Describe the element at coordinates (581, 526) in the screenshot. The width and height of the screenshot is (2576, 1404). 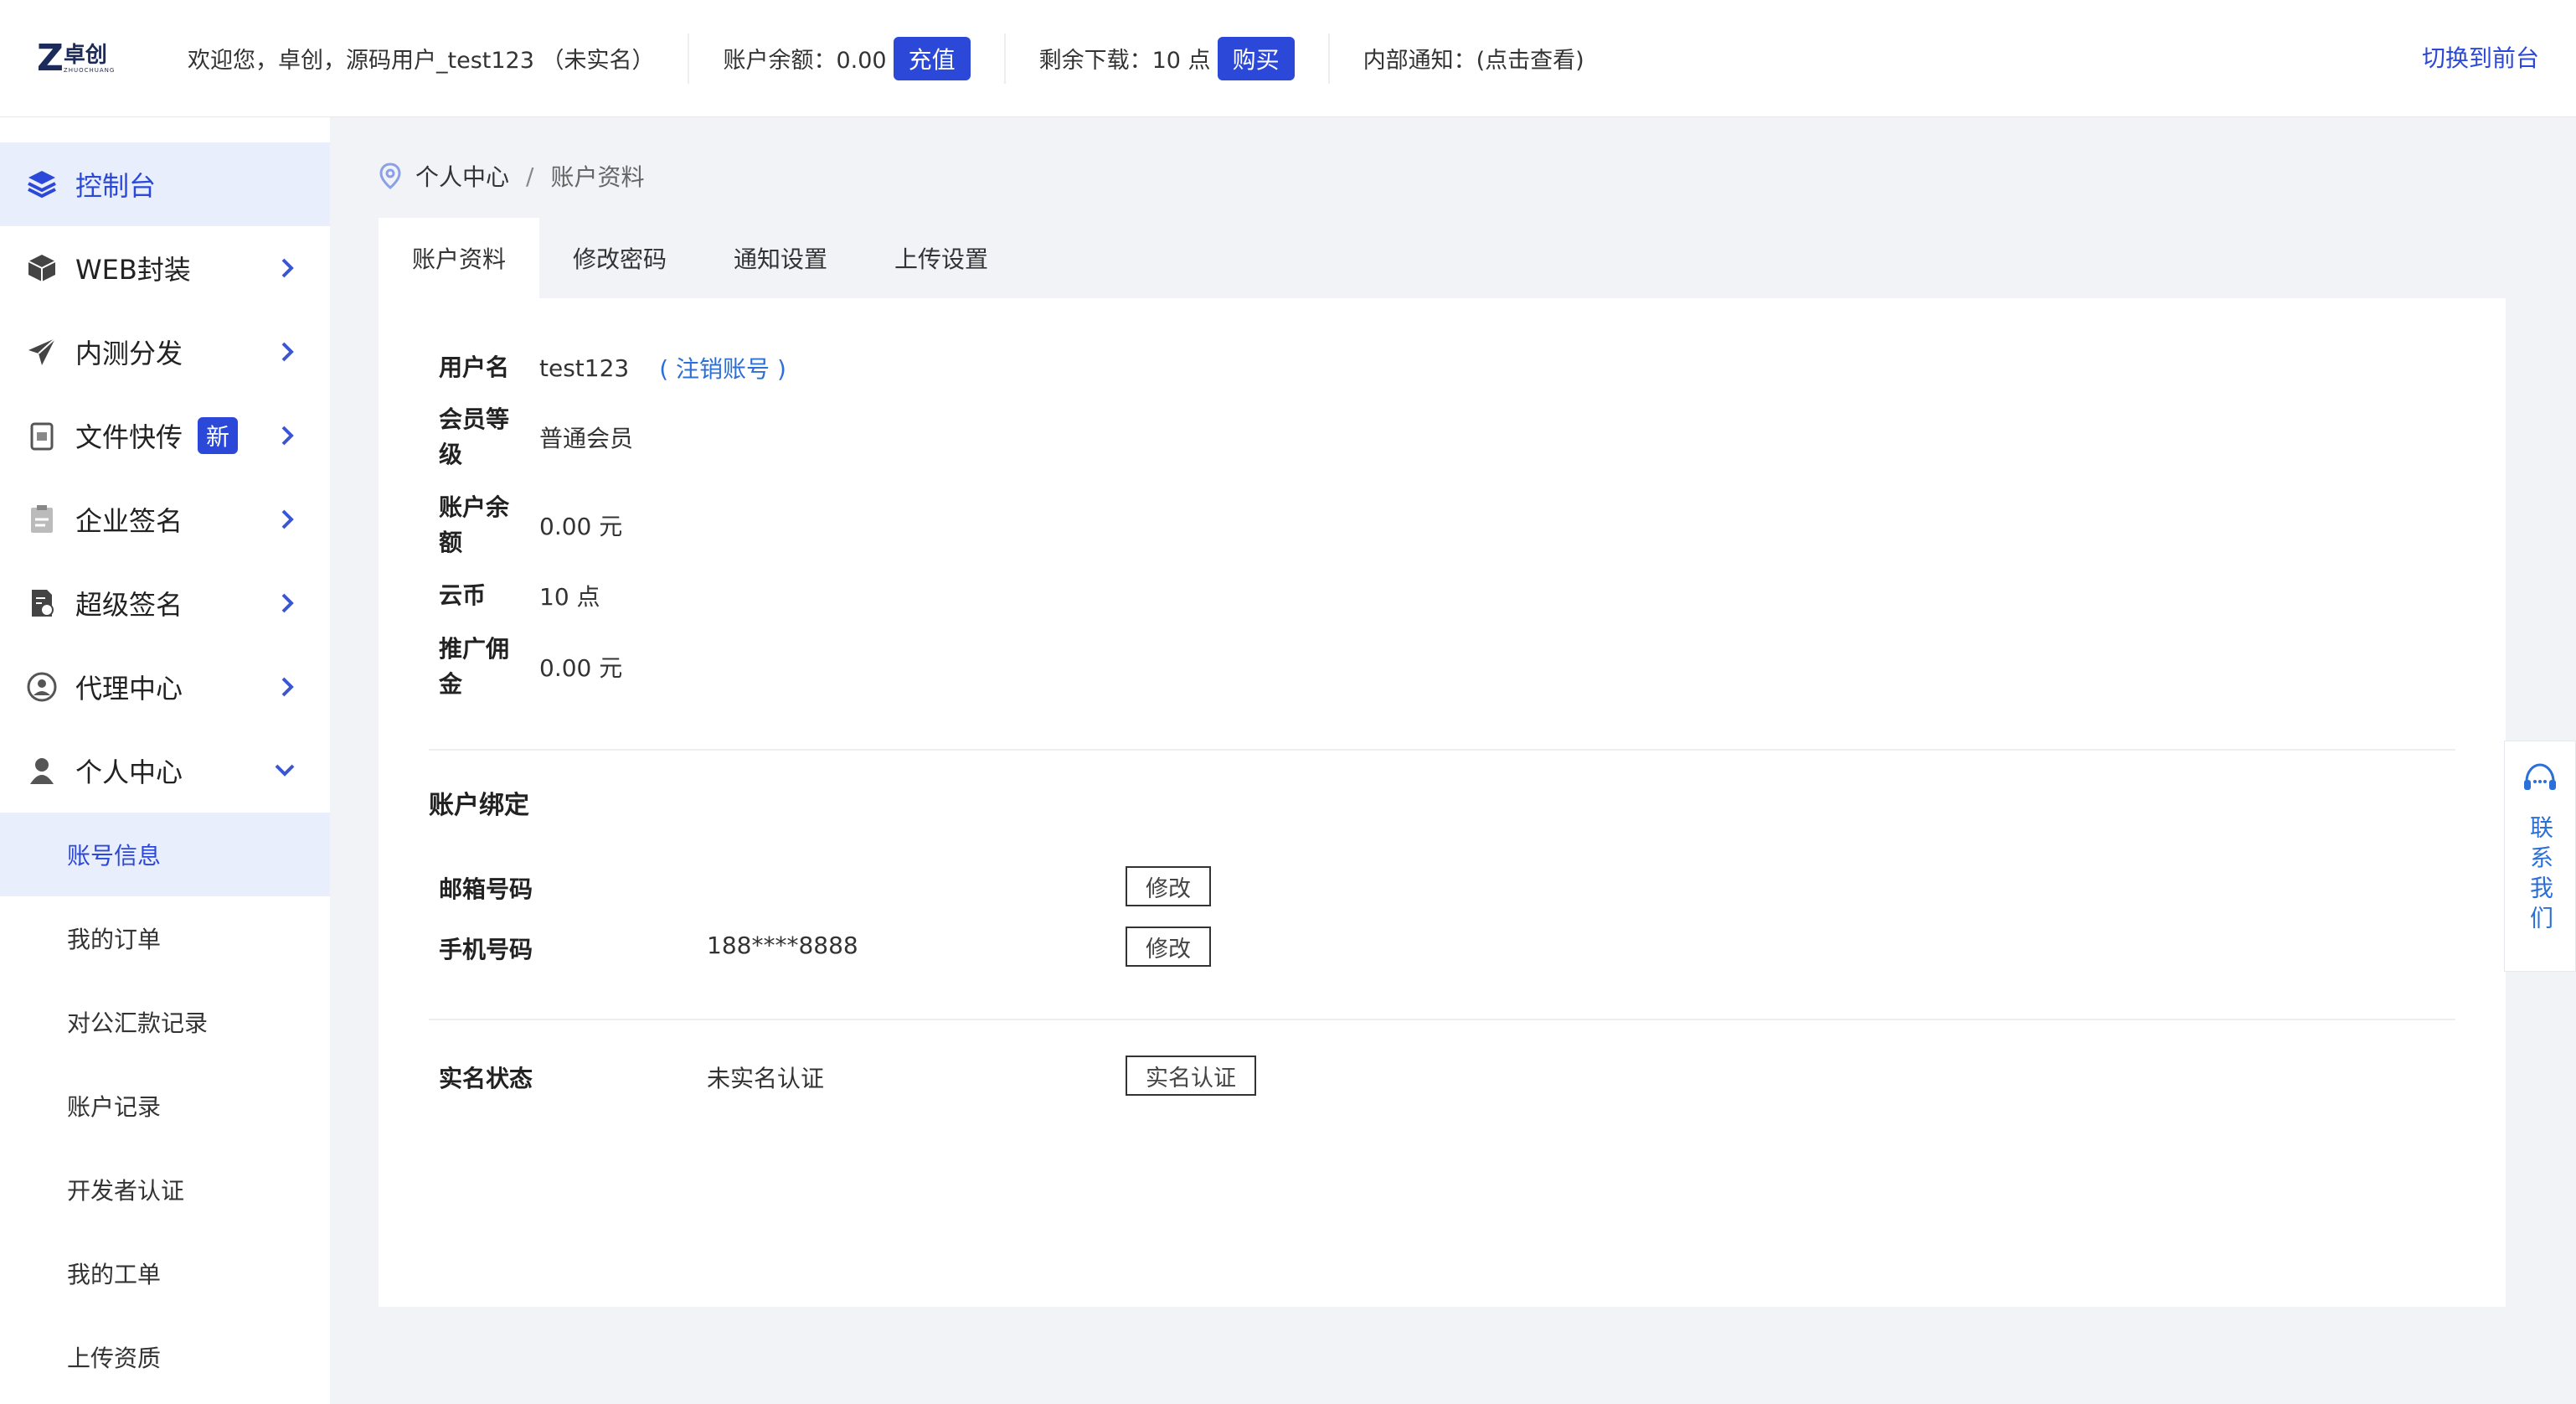
I see `balance-value: 0.00 元` at that location.